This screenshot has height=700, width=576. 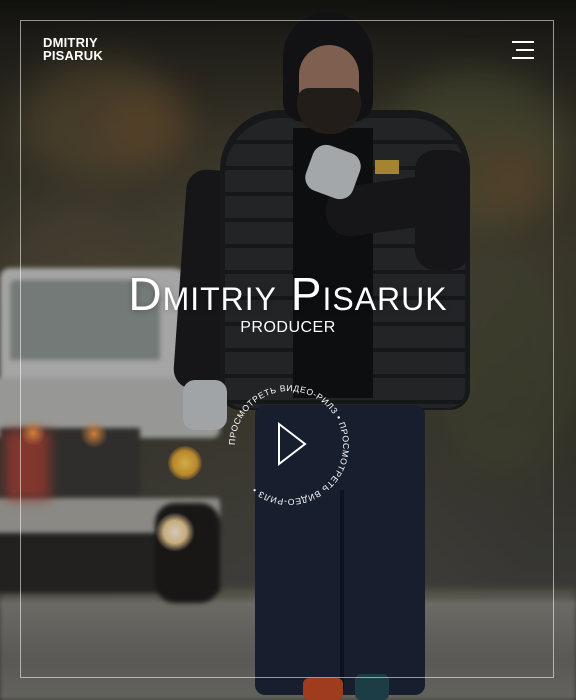 I want to click on hero-subtitle: PRODUCER, so click(x=288, y=327).